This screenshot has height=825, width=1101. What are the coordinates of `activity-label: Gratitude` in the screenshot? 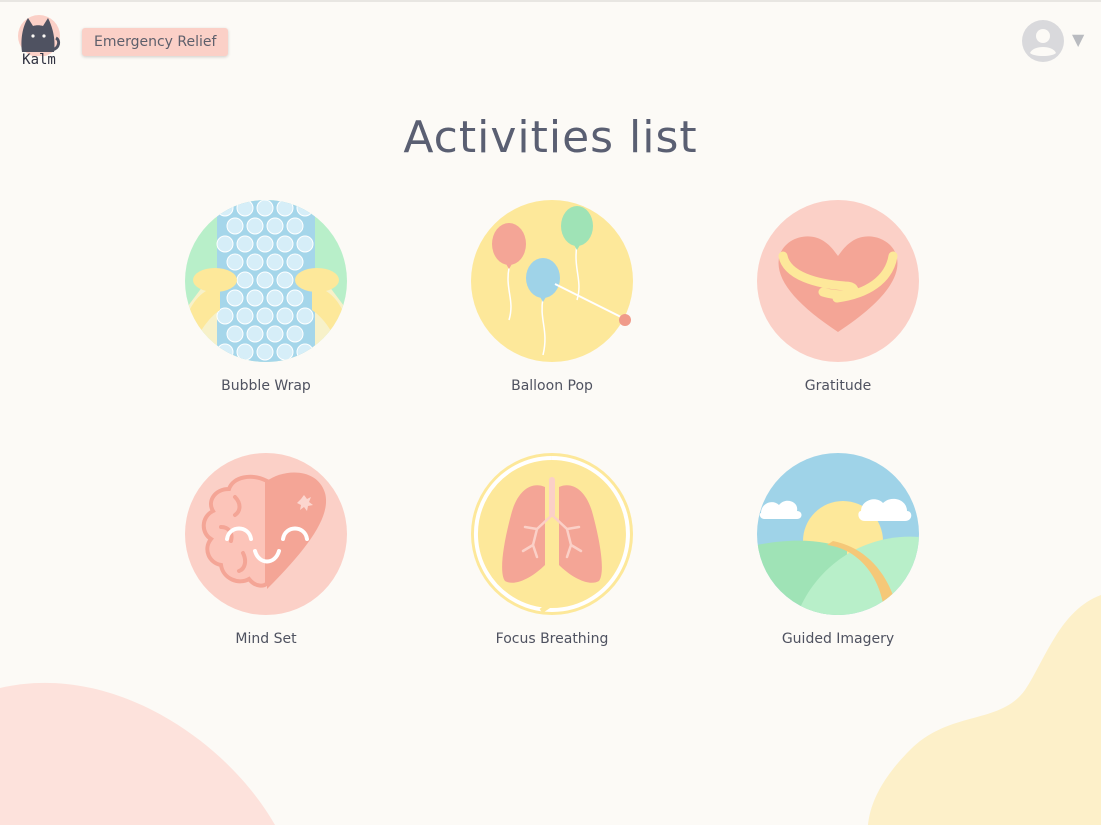 It's located at (838, 386).